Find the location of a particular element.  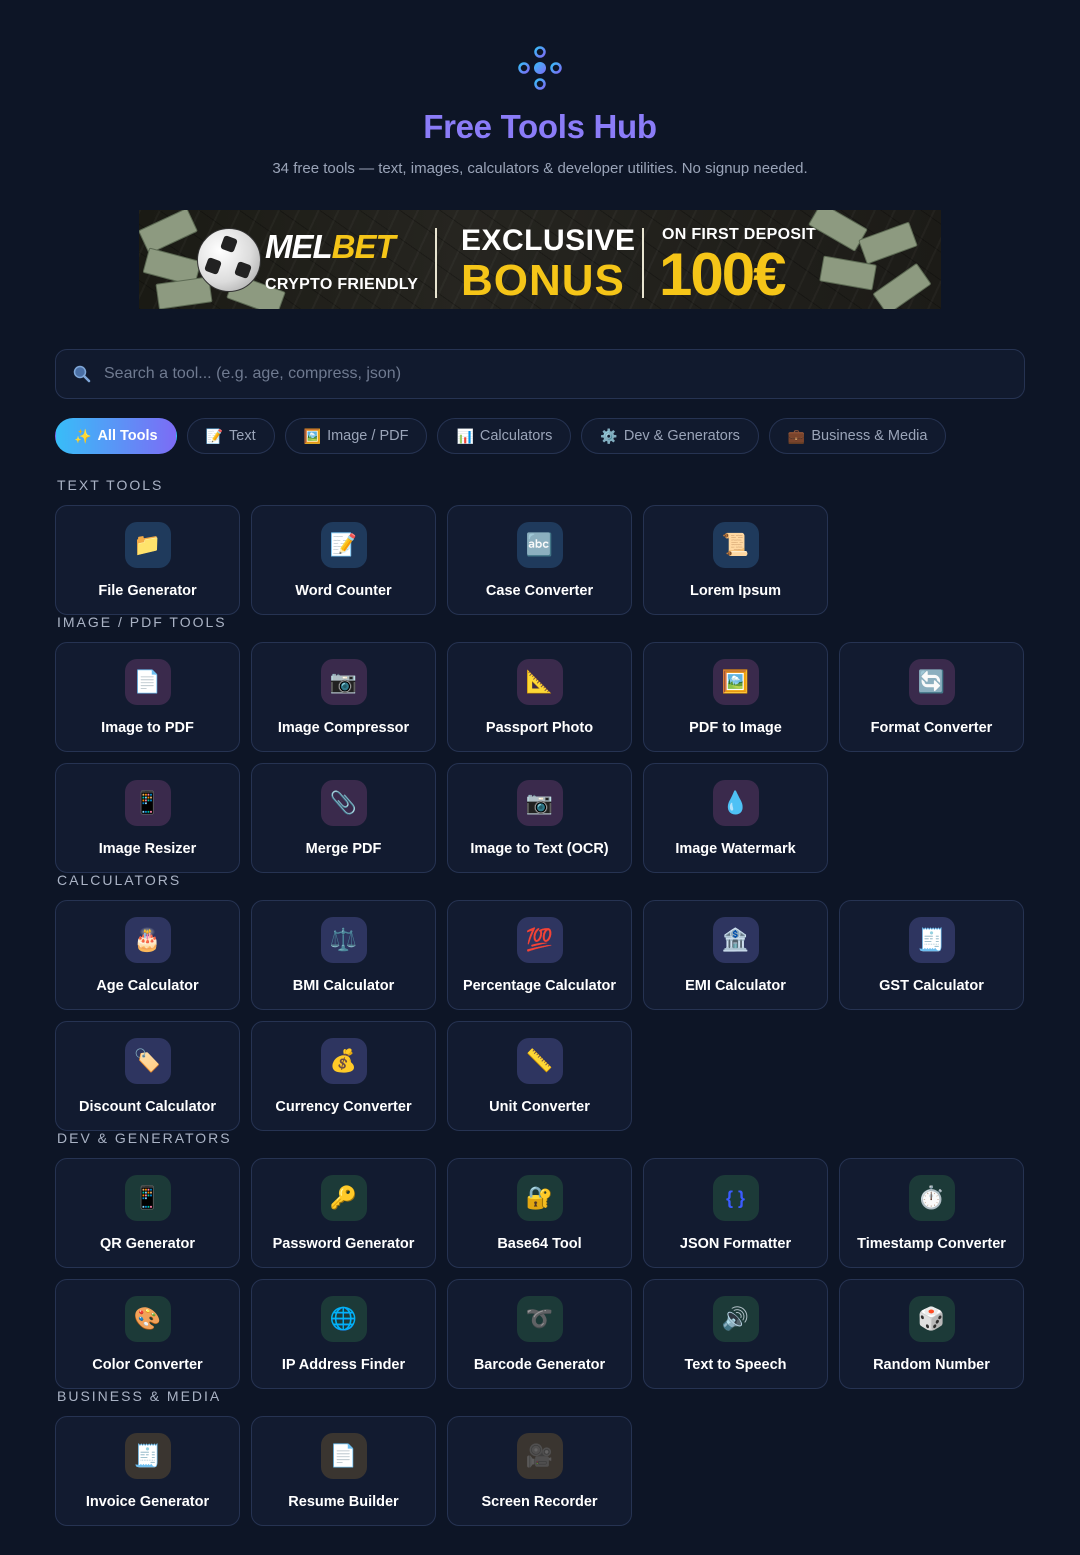

tool-card-image-to-text-ocr: 📷 Image to Text (OCR) is located at coordinates (539, 818).